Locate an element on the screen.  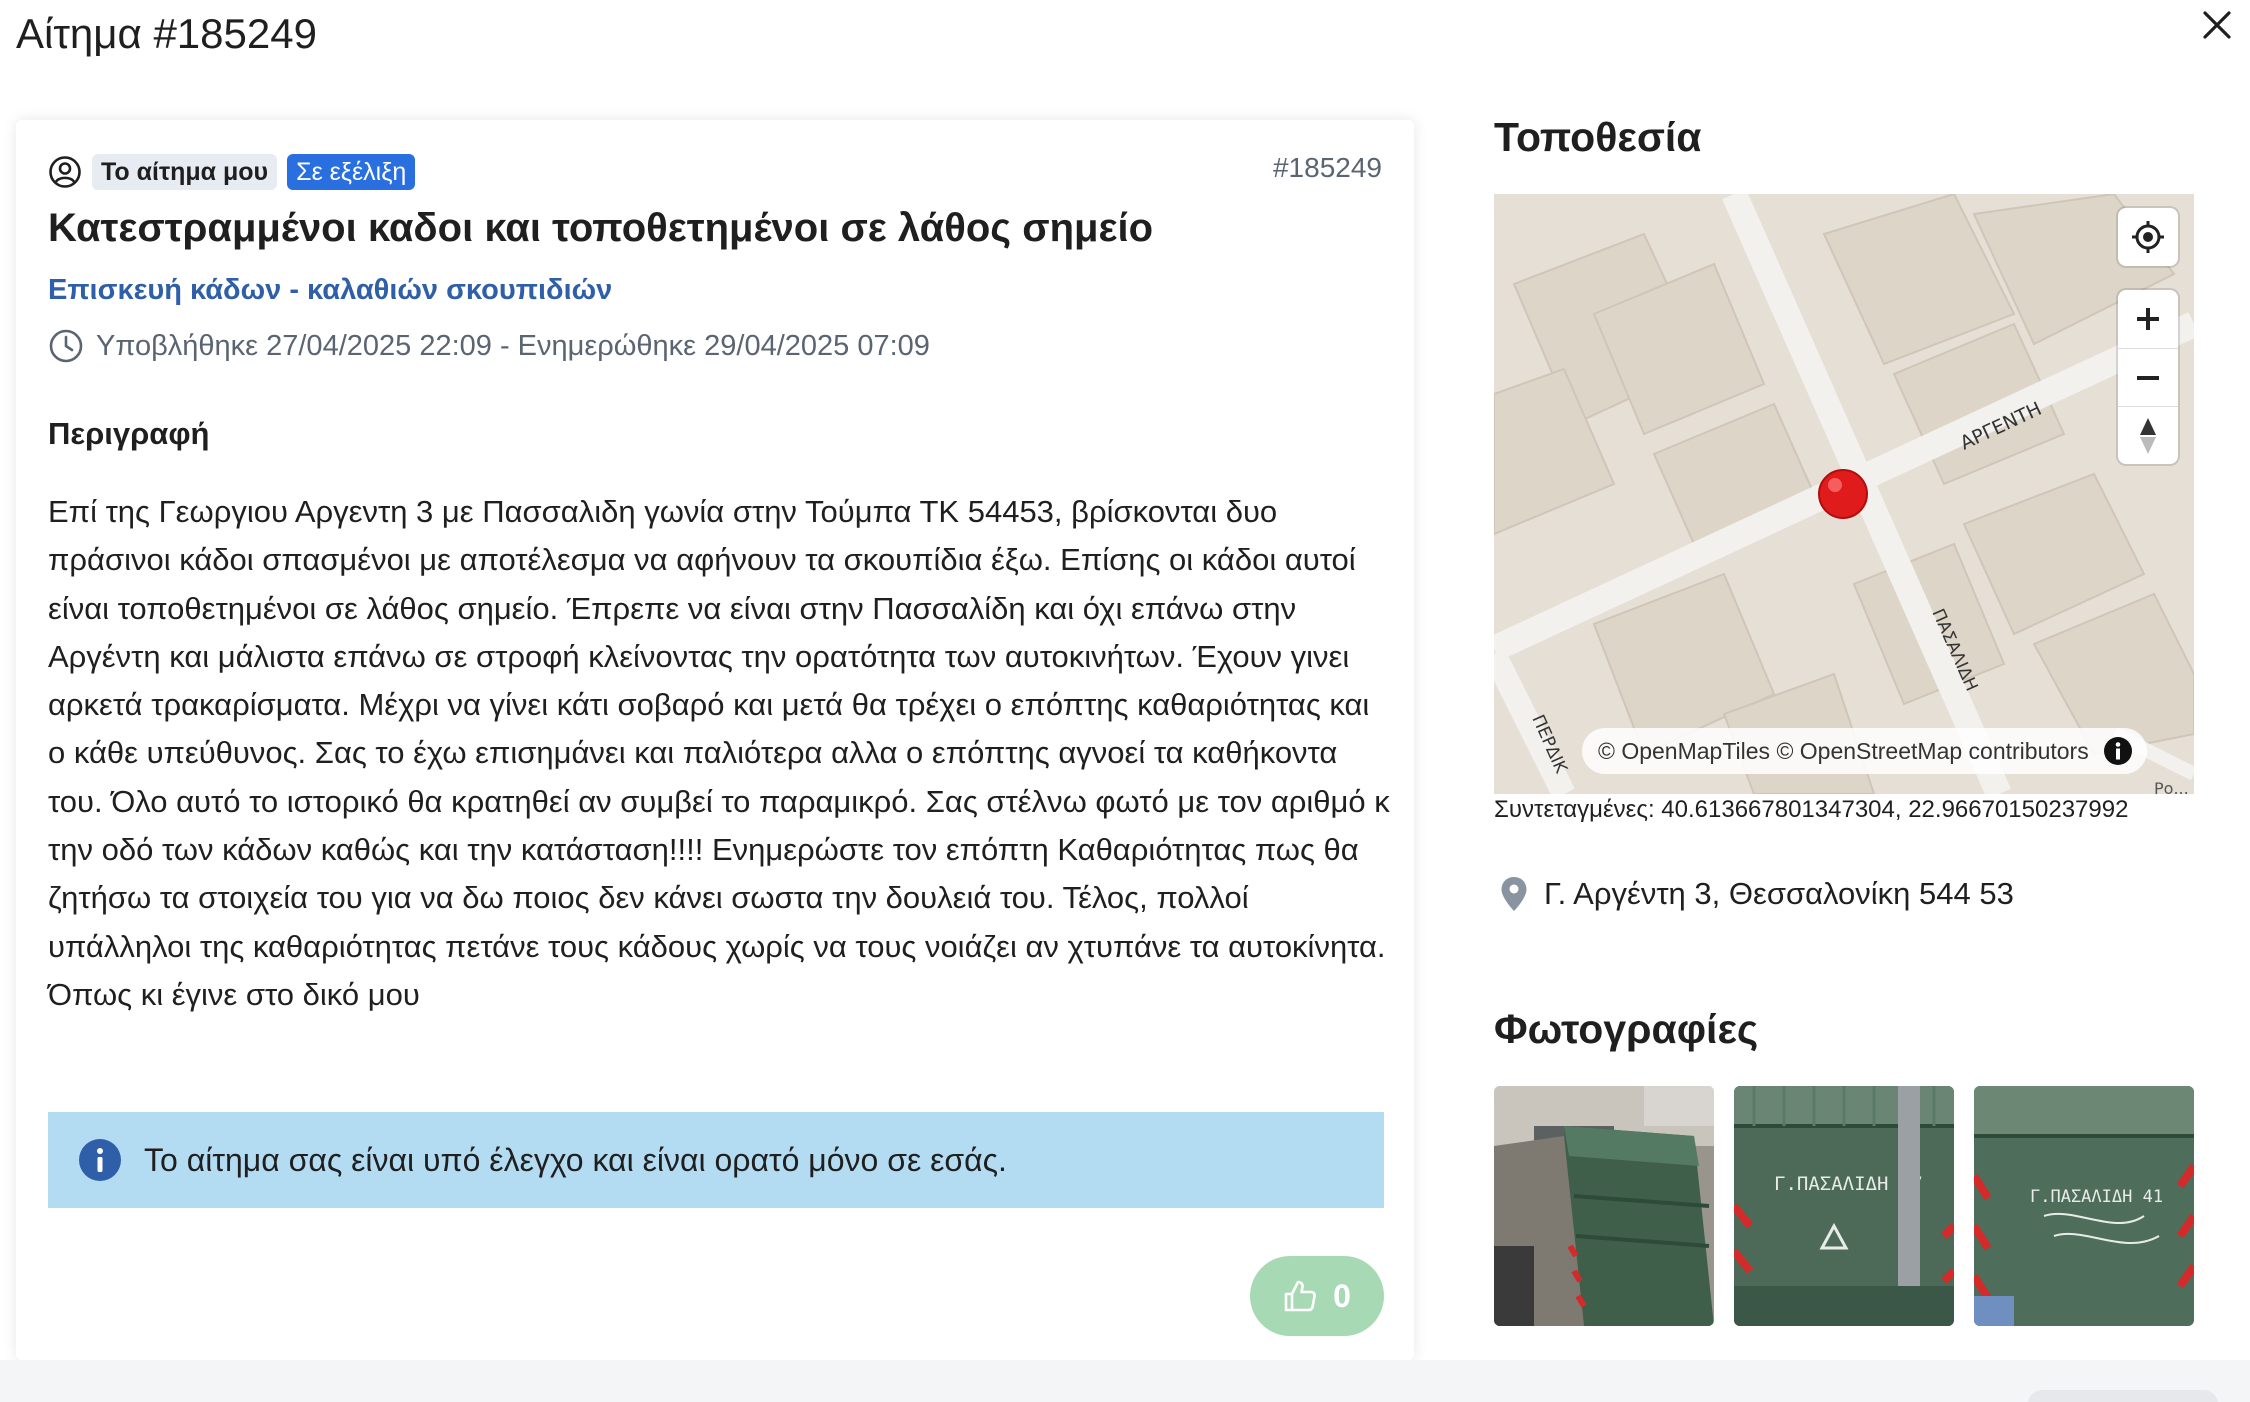
zoom-out-button is located at coordinates (2148, 377).